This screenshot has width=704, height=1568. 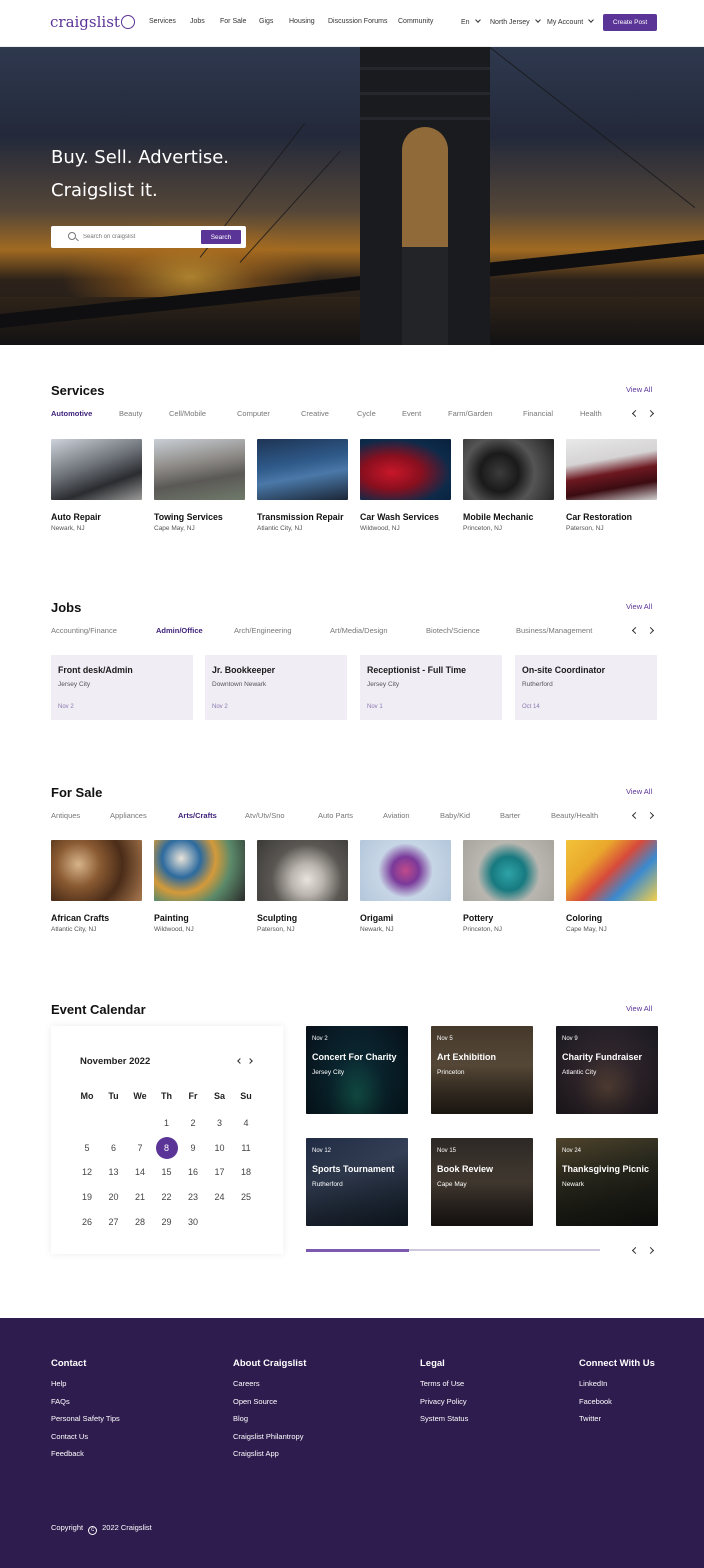 I want to click on calendar-day: 7, so click(x=140, y=1148).